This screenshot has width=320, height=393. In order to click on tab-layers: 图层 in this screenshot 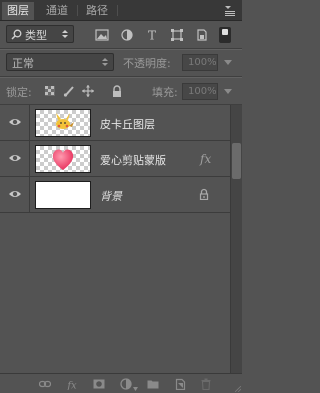, I will do `click(18, 11)`.